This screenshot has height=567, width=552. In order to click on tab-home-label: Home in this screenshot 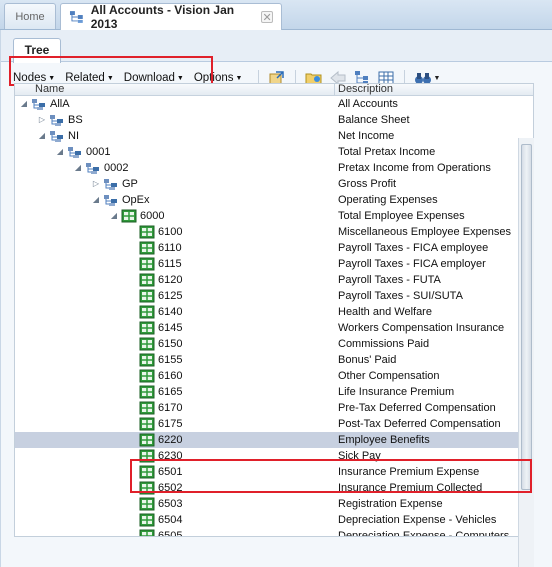, I will do `click(30, 16)`.